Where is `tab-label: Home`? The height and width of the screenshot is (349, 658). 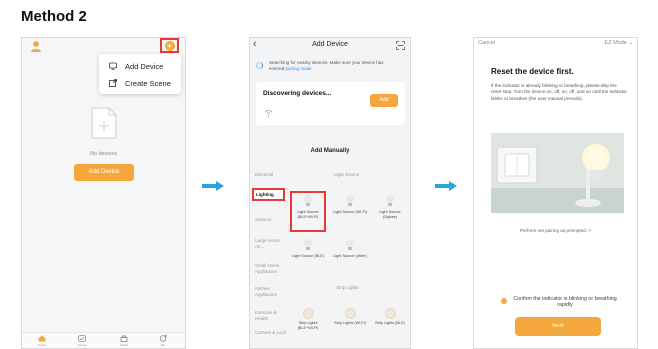
tab-label: Home is located at coordinates (41, 345).